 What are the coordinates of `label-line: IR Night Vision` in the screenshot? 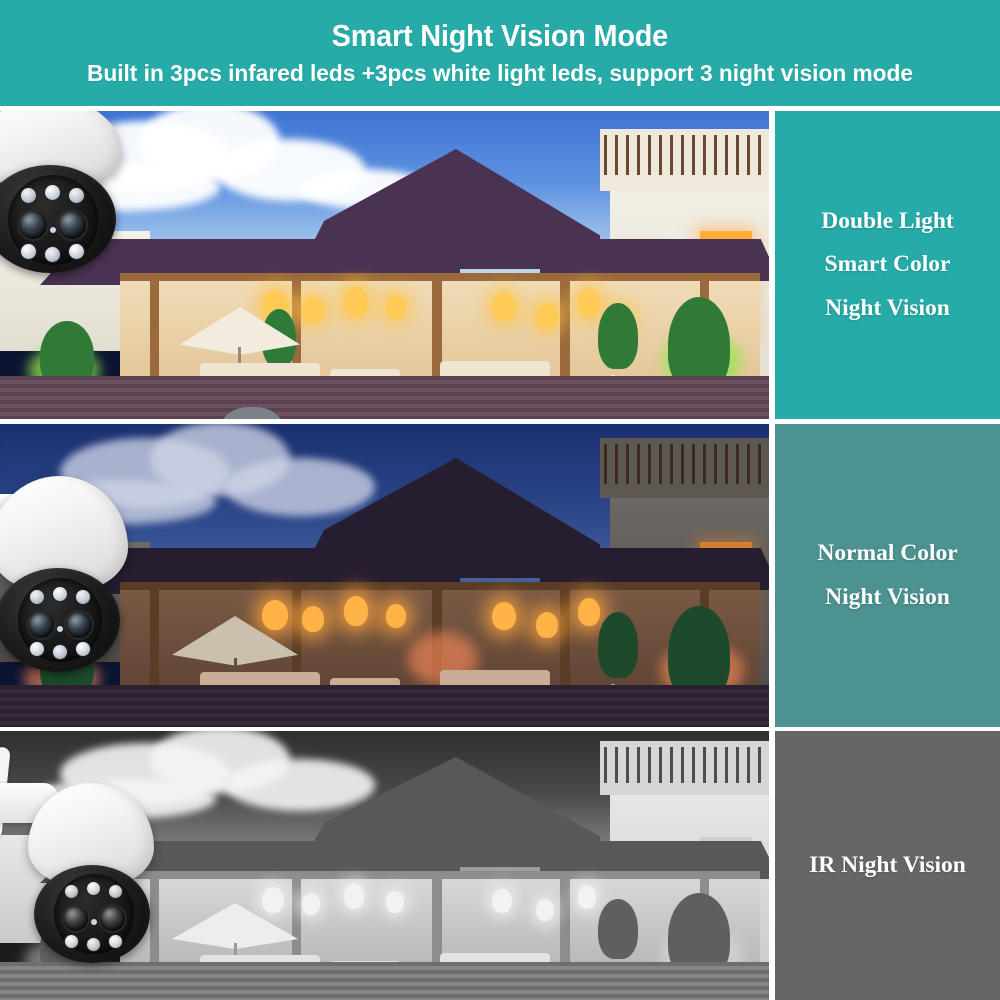 It's located at (887, 864).